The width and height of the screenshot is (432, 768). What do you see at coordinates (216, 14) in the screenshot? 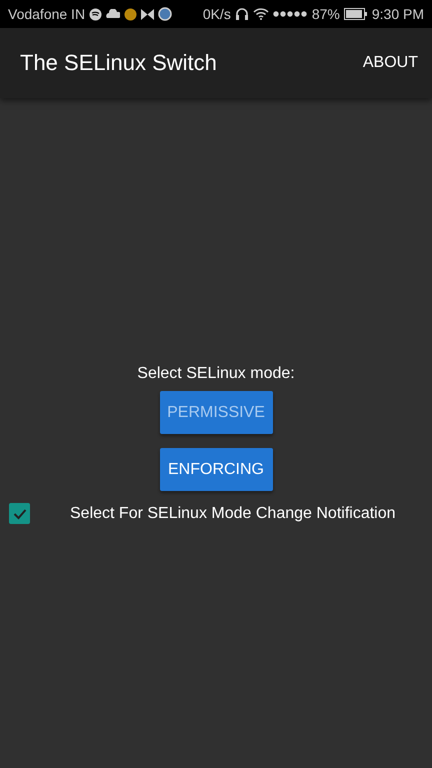
I see `network-speed: 0K/s` at bounding box center [216, 14].